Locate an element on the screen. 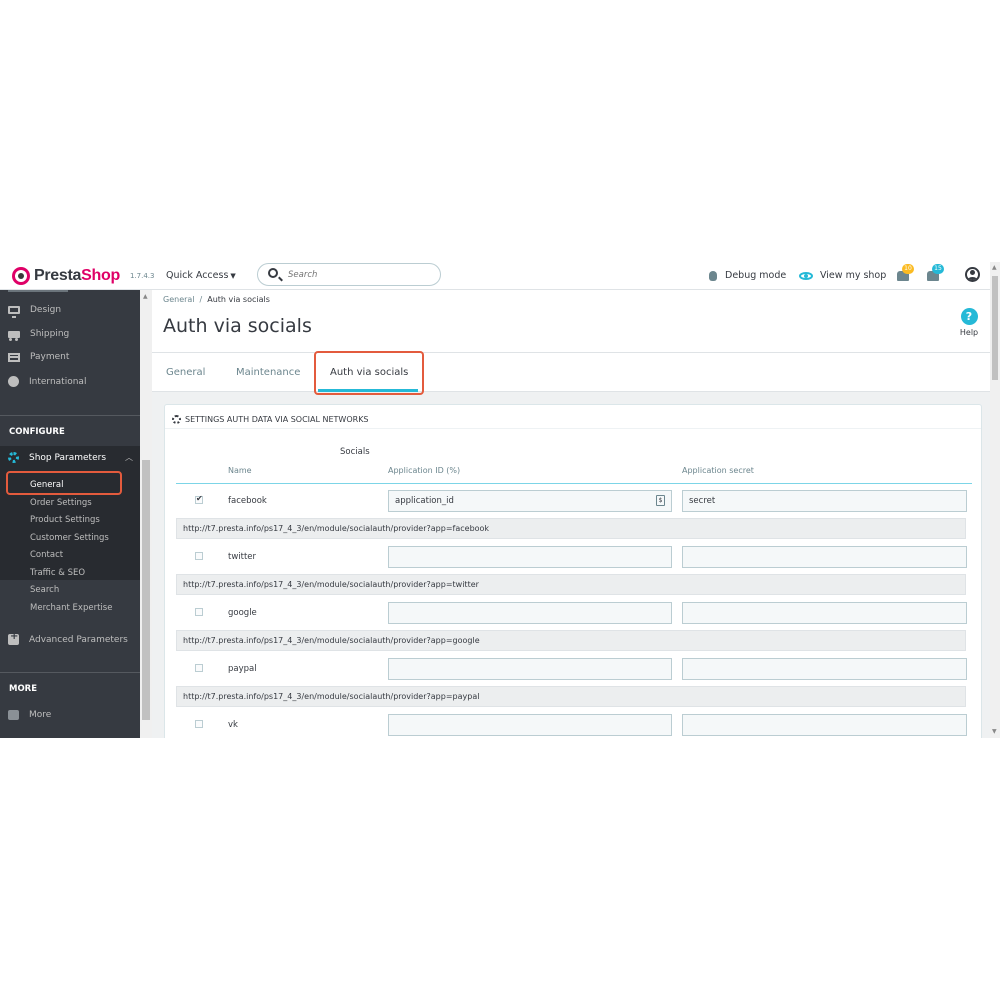 This screenshot has width=1000, height=1000. orders-badge: 10 is located at coordinates (908, 269).